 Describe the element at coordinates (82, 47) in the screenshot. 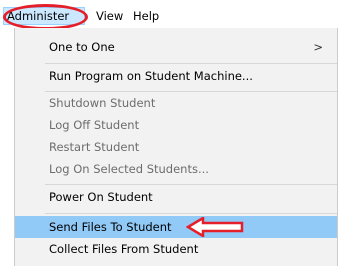

I see `menu-item-label: One to One` at that location.